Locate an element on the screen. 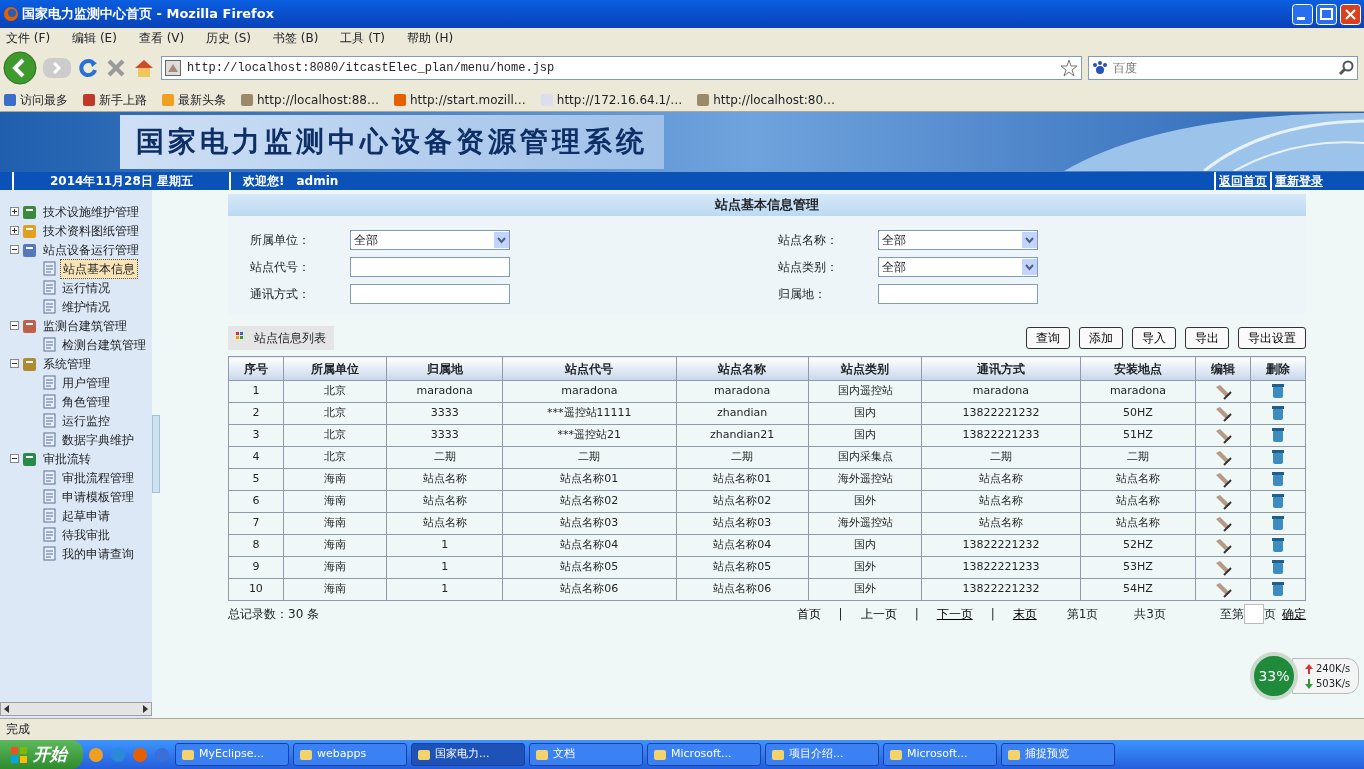 The width and height of the screenshot is (1364, 769). tree-item: 运行情况 is located at coordinates (86, 287).